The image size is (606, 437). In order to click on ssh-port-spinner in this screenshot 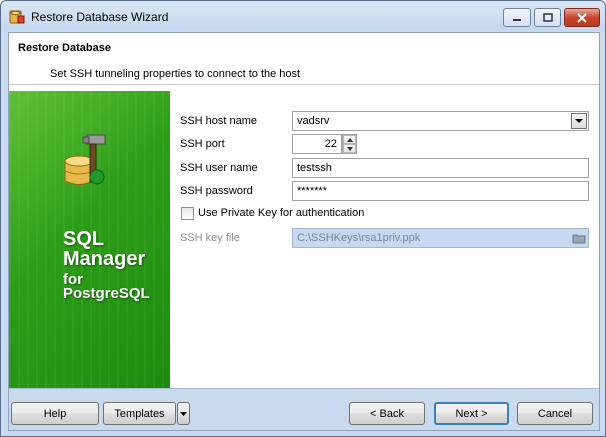, I will do `click(349, 144)`.